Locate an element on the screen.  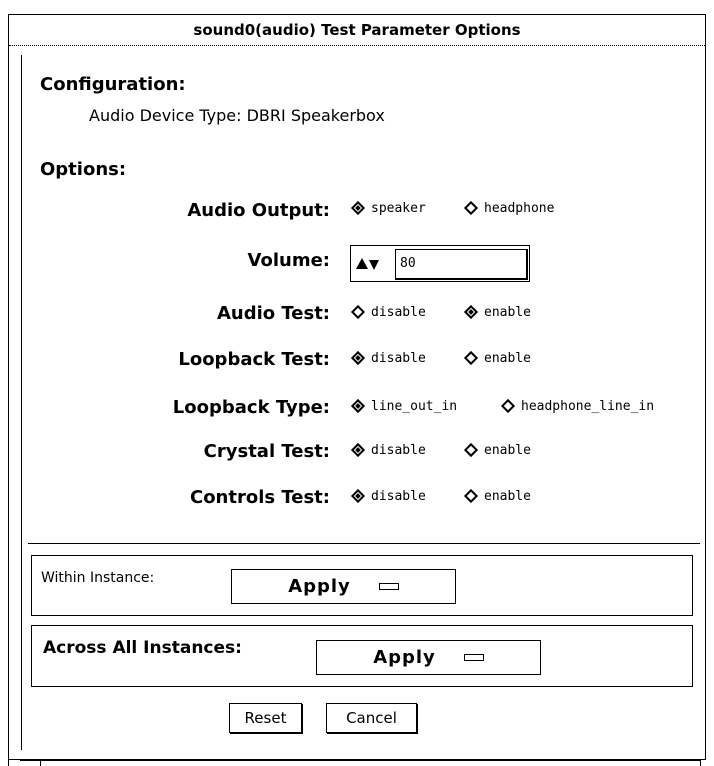
controls-test-label: Controls Test: is located at coordinates (259, 497).